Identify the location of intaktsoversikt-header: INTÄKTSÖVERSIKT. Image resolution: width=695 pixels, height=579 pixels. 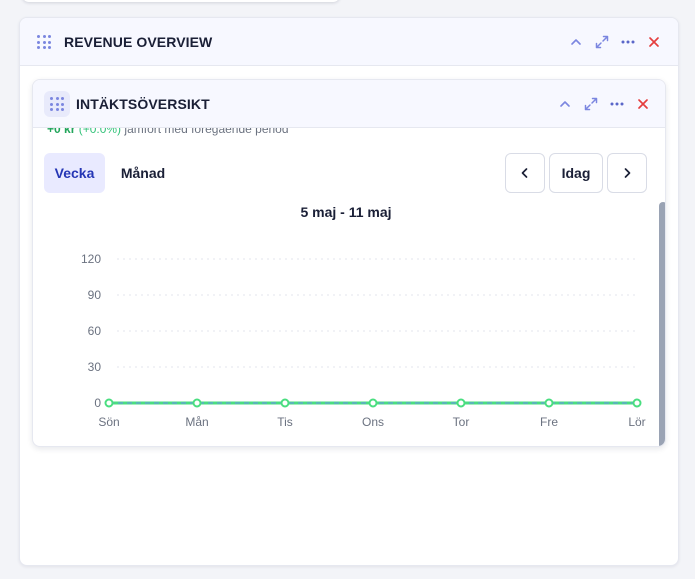
(349, 104).